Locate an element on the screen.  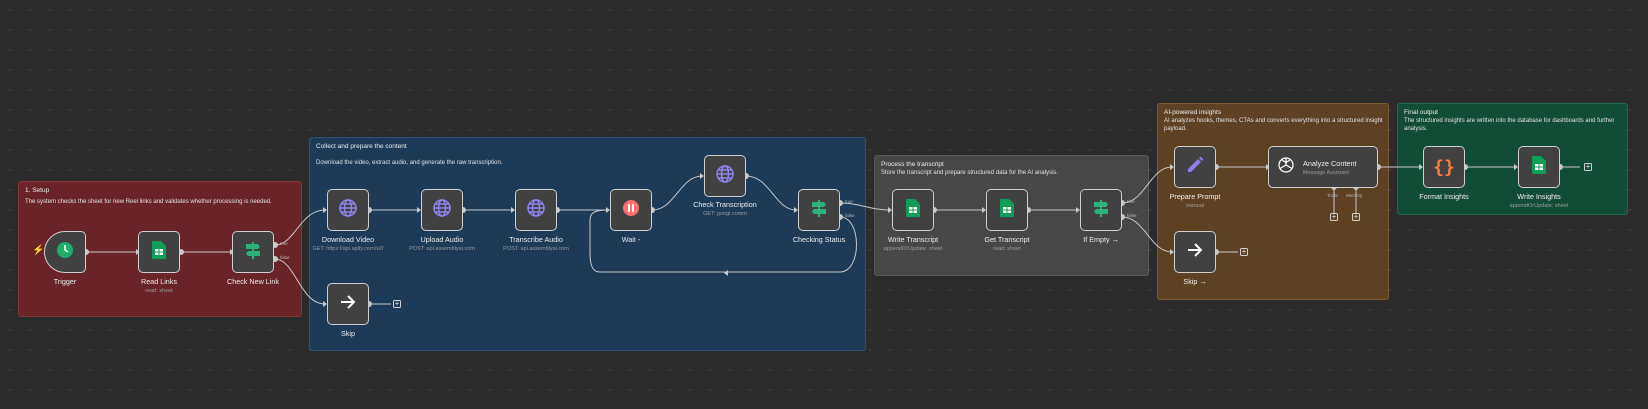
port-memory-label: Memory is located at coordinates (1354, 195).